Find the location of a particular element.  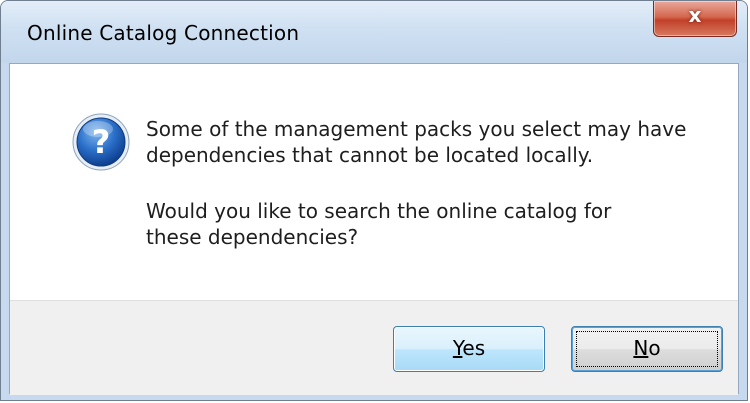

no-button: No is located at coordinates (647, 349).